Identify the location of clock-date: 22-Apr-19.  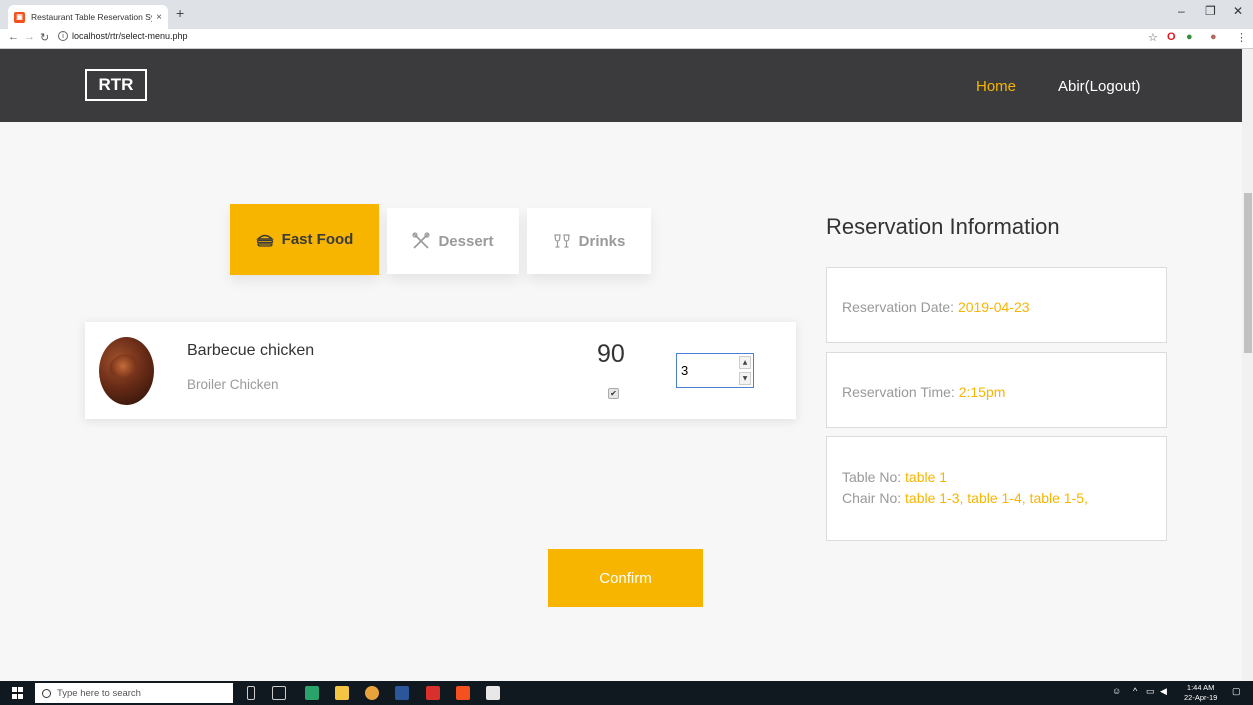
(1201, 697).